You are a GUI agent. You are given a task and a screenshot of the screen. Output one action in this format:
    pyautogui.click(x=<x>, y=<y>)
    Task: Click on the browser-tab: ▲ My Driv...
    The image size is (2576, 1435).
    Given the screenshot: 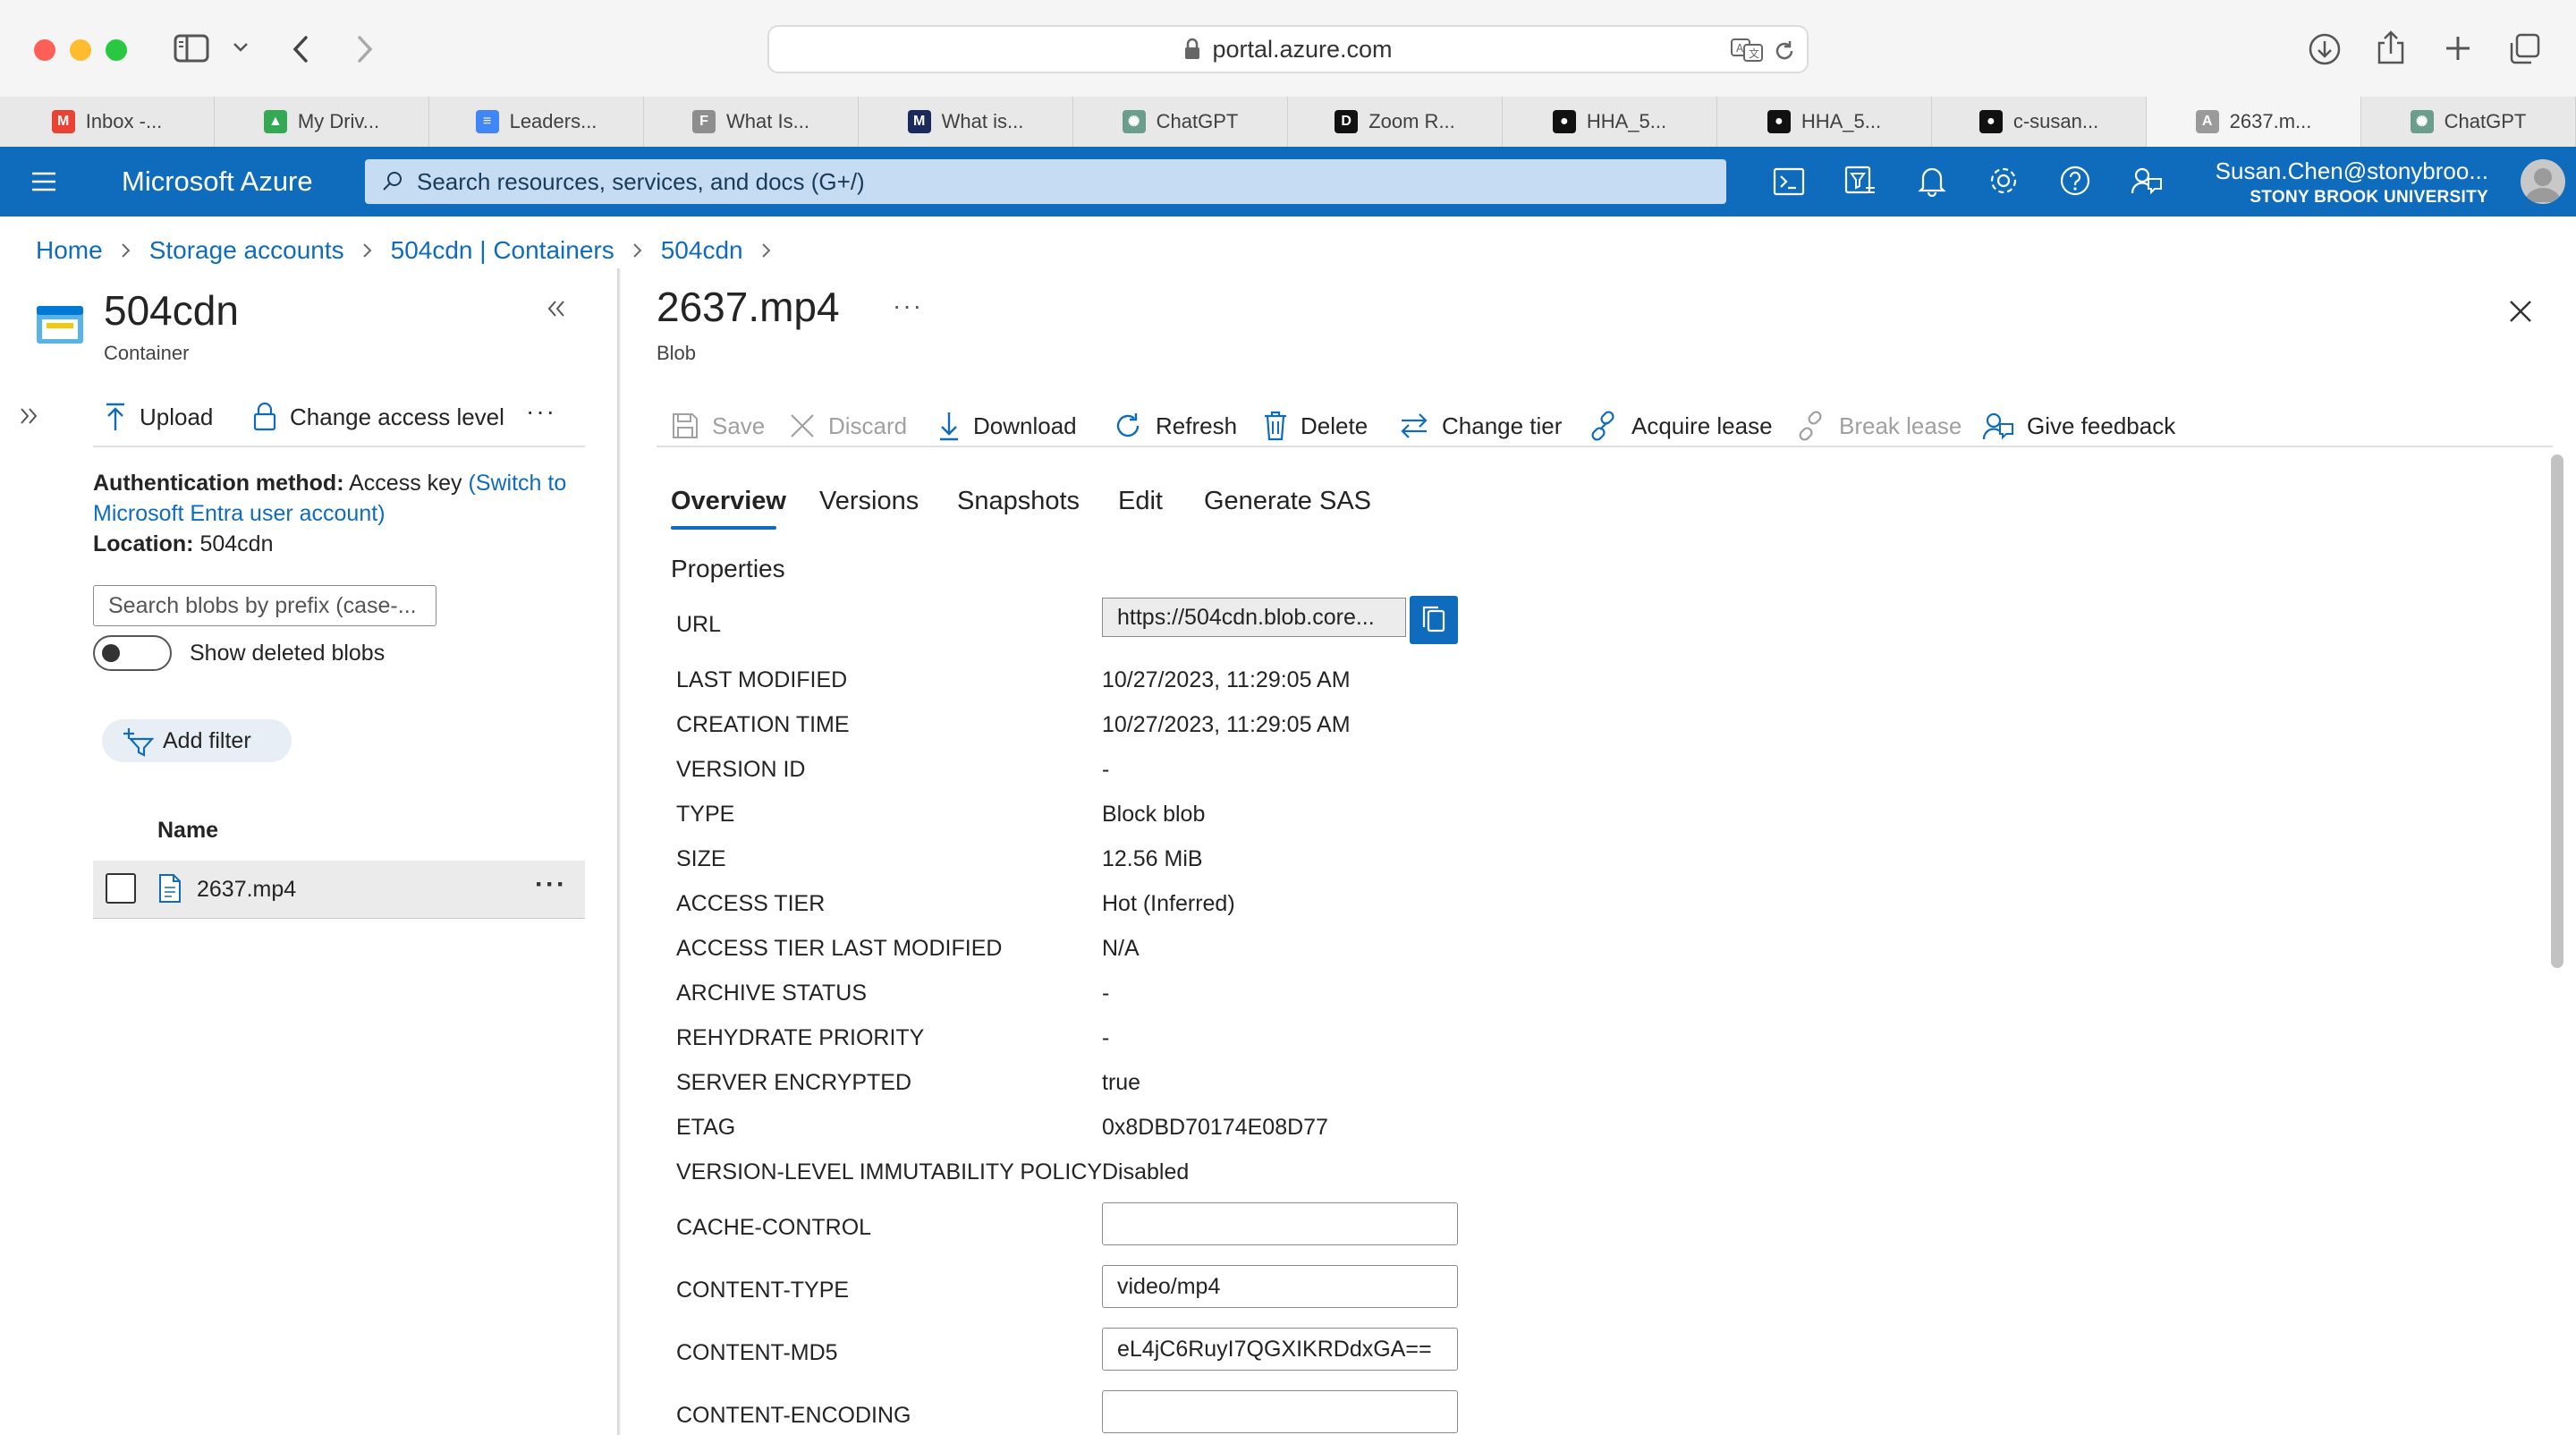 What is the action you would take?
    pyautogui.click(x=322, y=122)
    